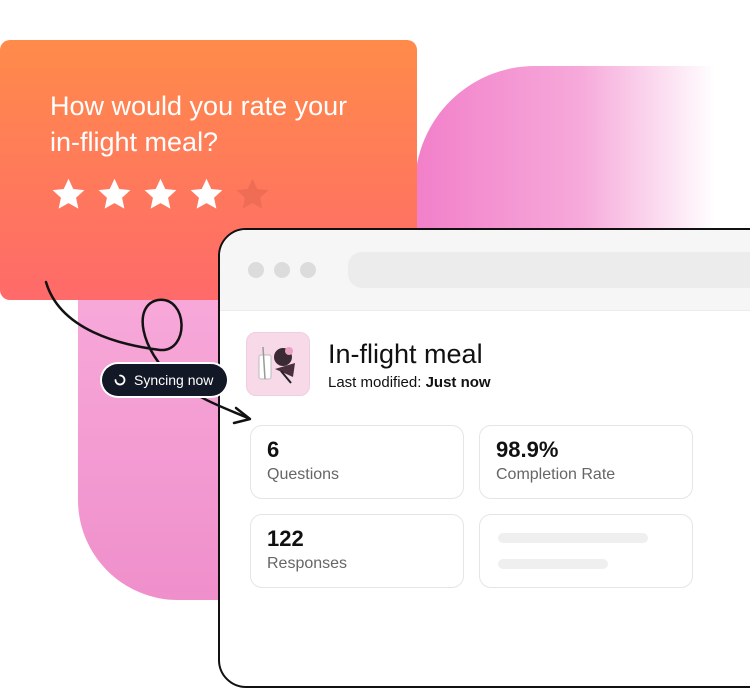 The height and width of the screenshot is (688, 750). Describe the element at coordinates (375, 382) in the screenshot. I see `last-modified-label: Last modified:` at that location.